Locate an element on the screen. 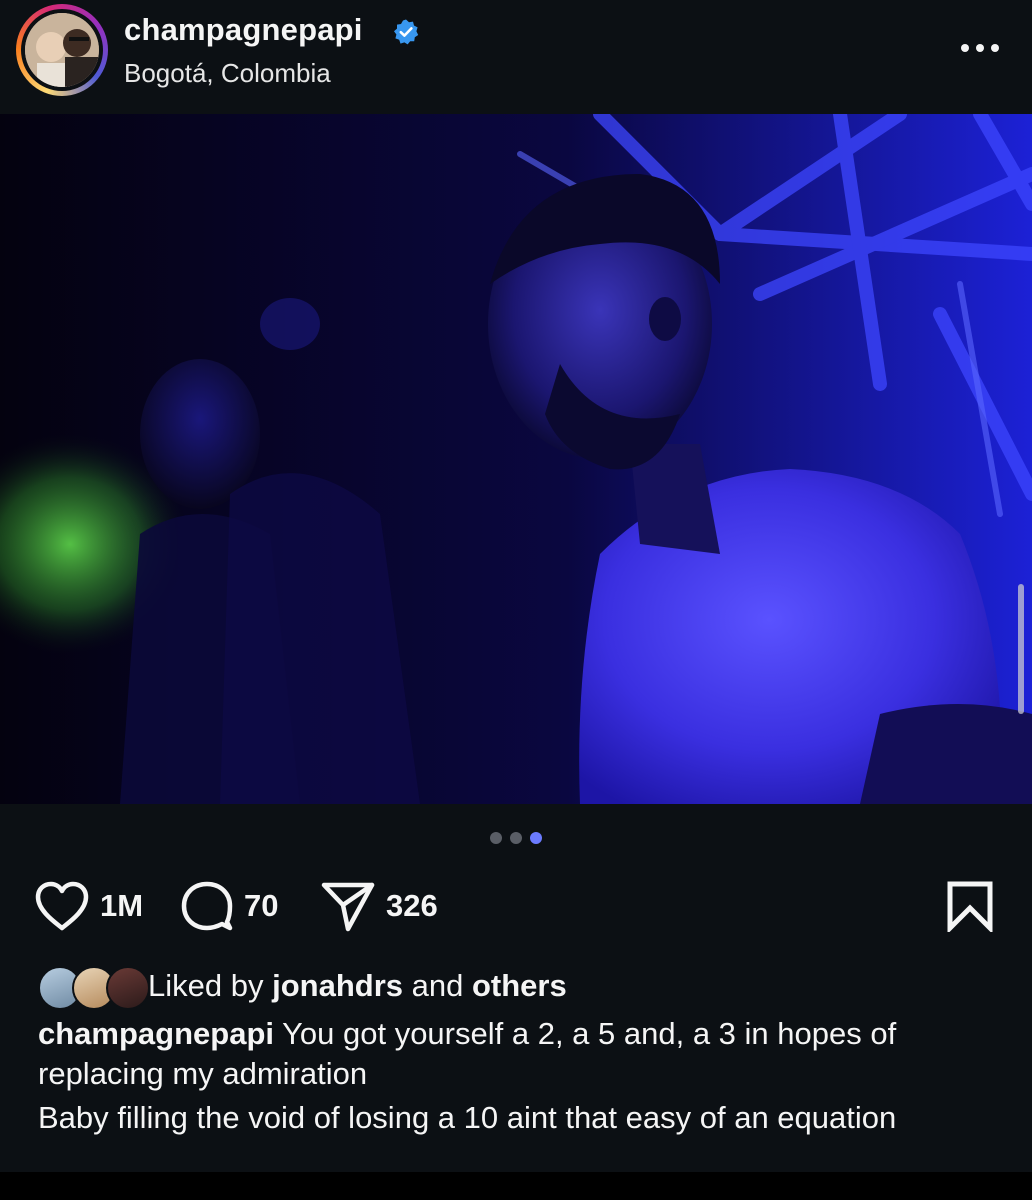 The height and width of the screenshot is (1200, 1032). avatar-photo is located at coordinates (62, 50).